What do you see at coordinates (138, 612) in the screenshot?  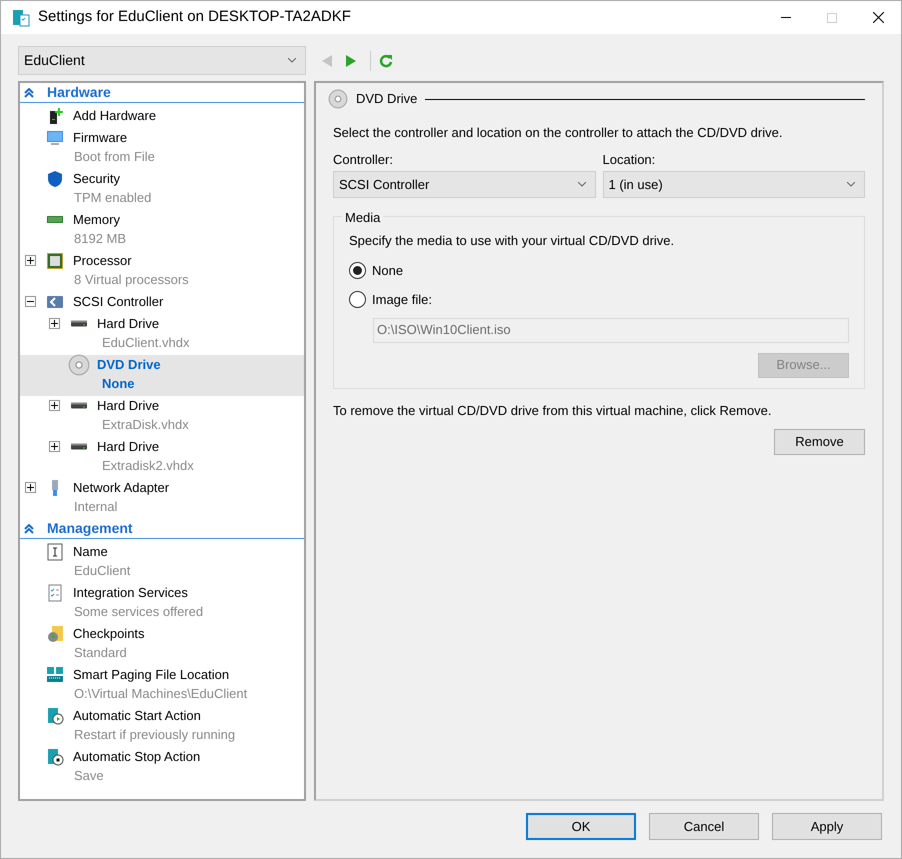 I see `item-detail: Some services offered` at bounding box center [138, 612].